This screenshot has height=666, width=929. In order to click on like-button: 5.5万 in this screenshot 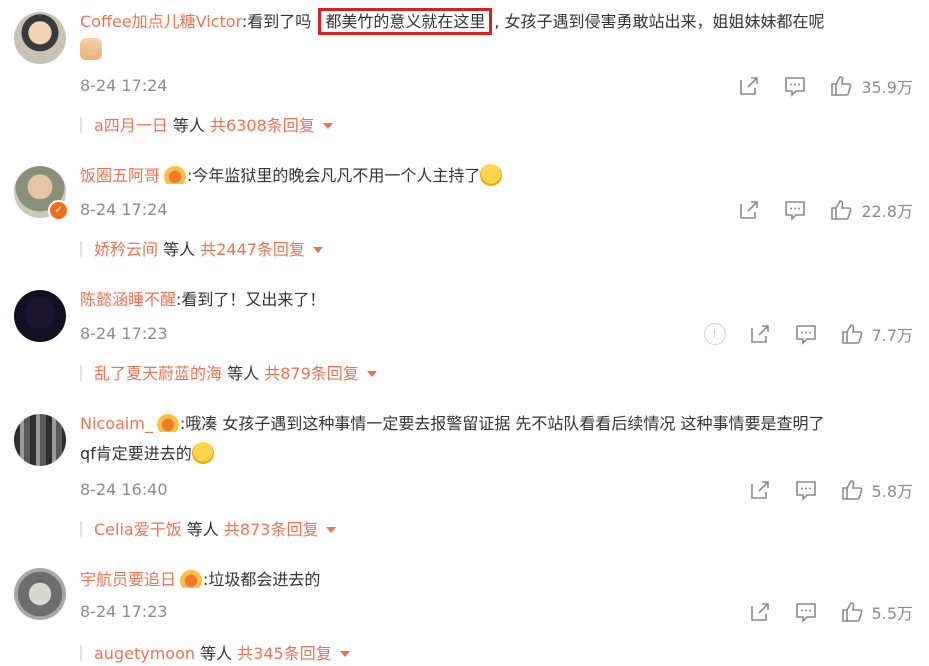, I will do `click(876, 612)`.